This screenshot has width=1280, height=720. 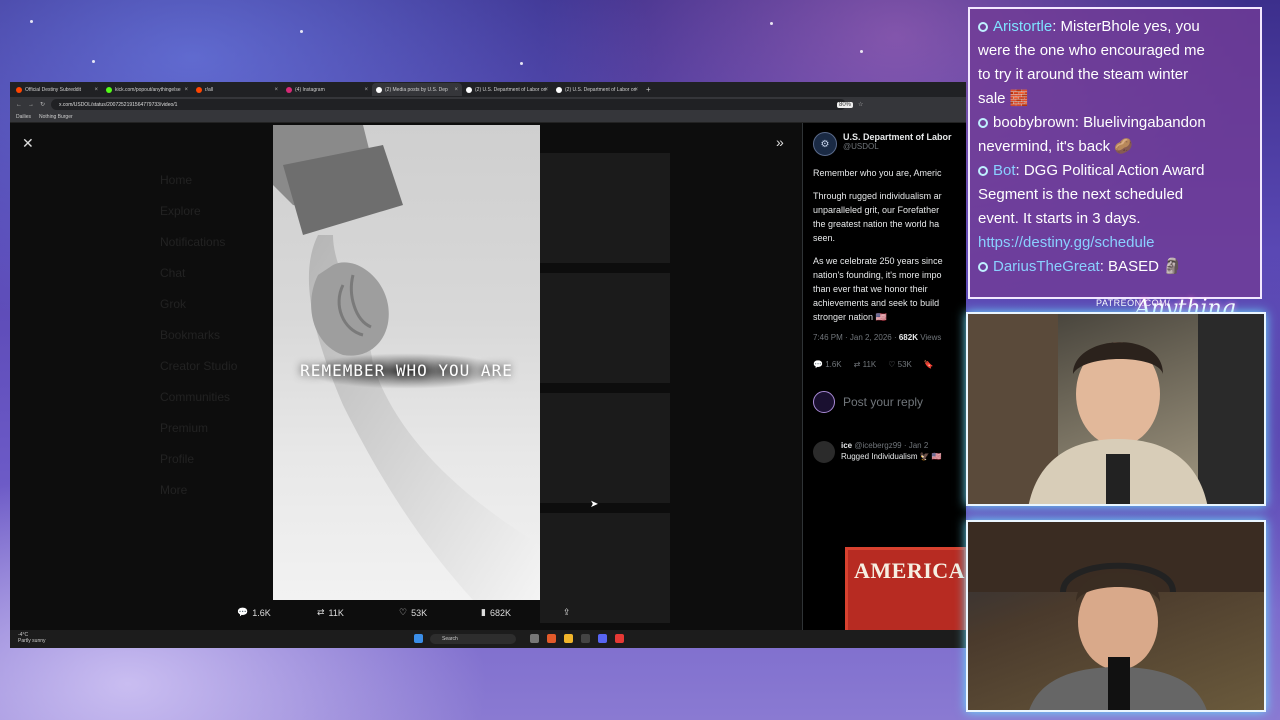 I want to click on task-view-icon, so click(x=534, y=638).